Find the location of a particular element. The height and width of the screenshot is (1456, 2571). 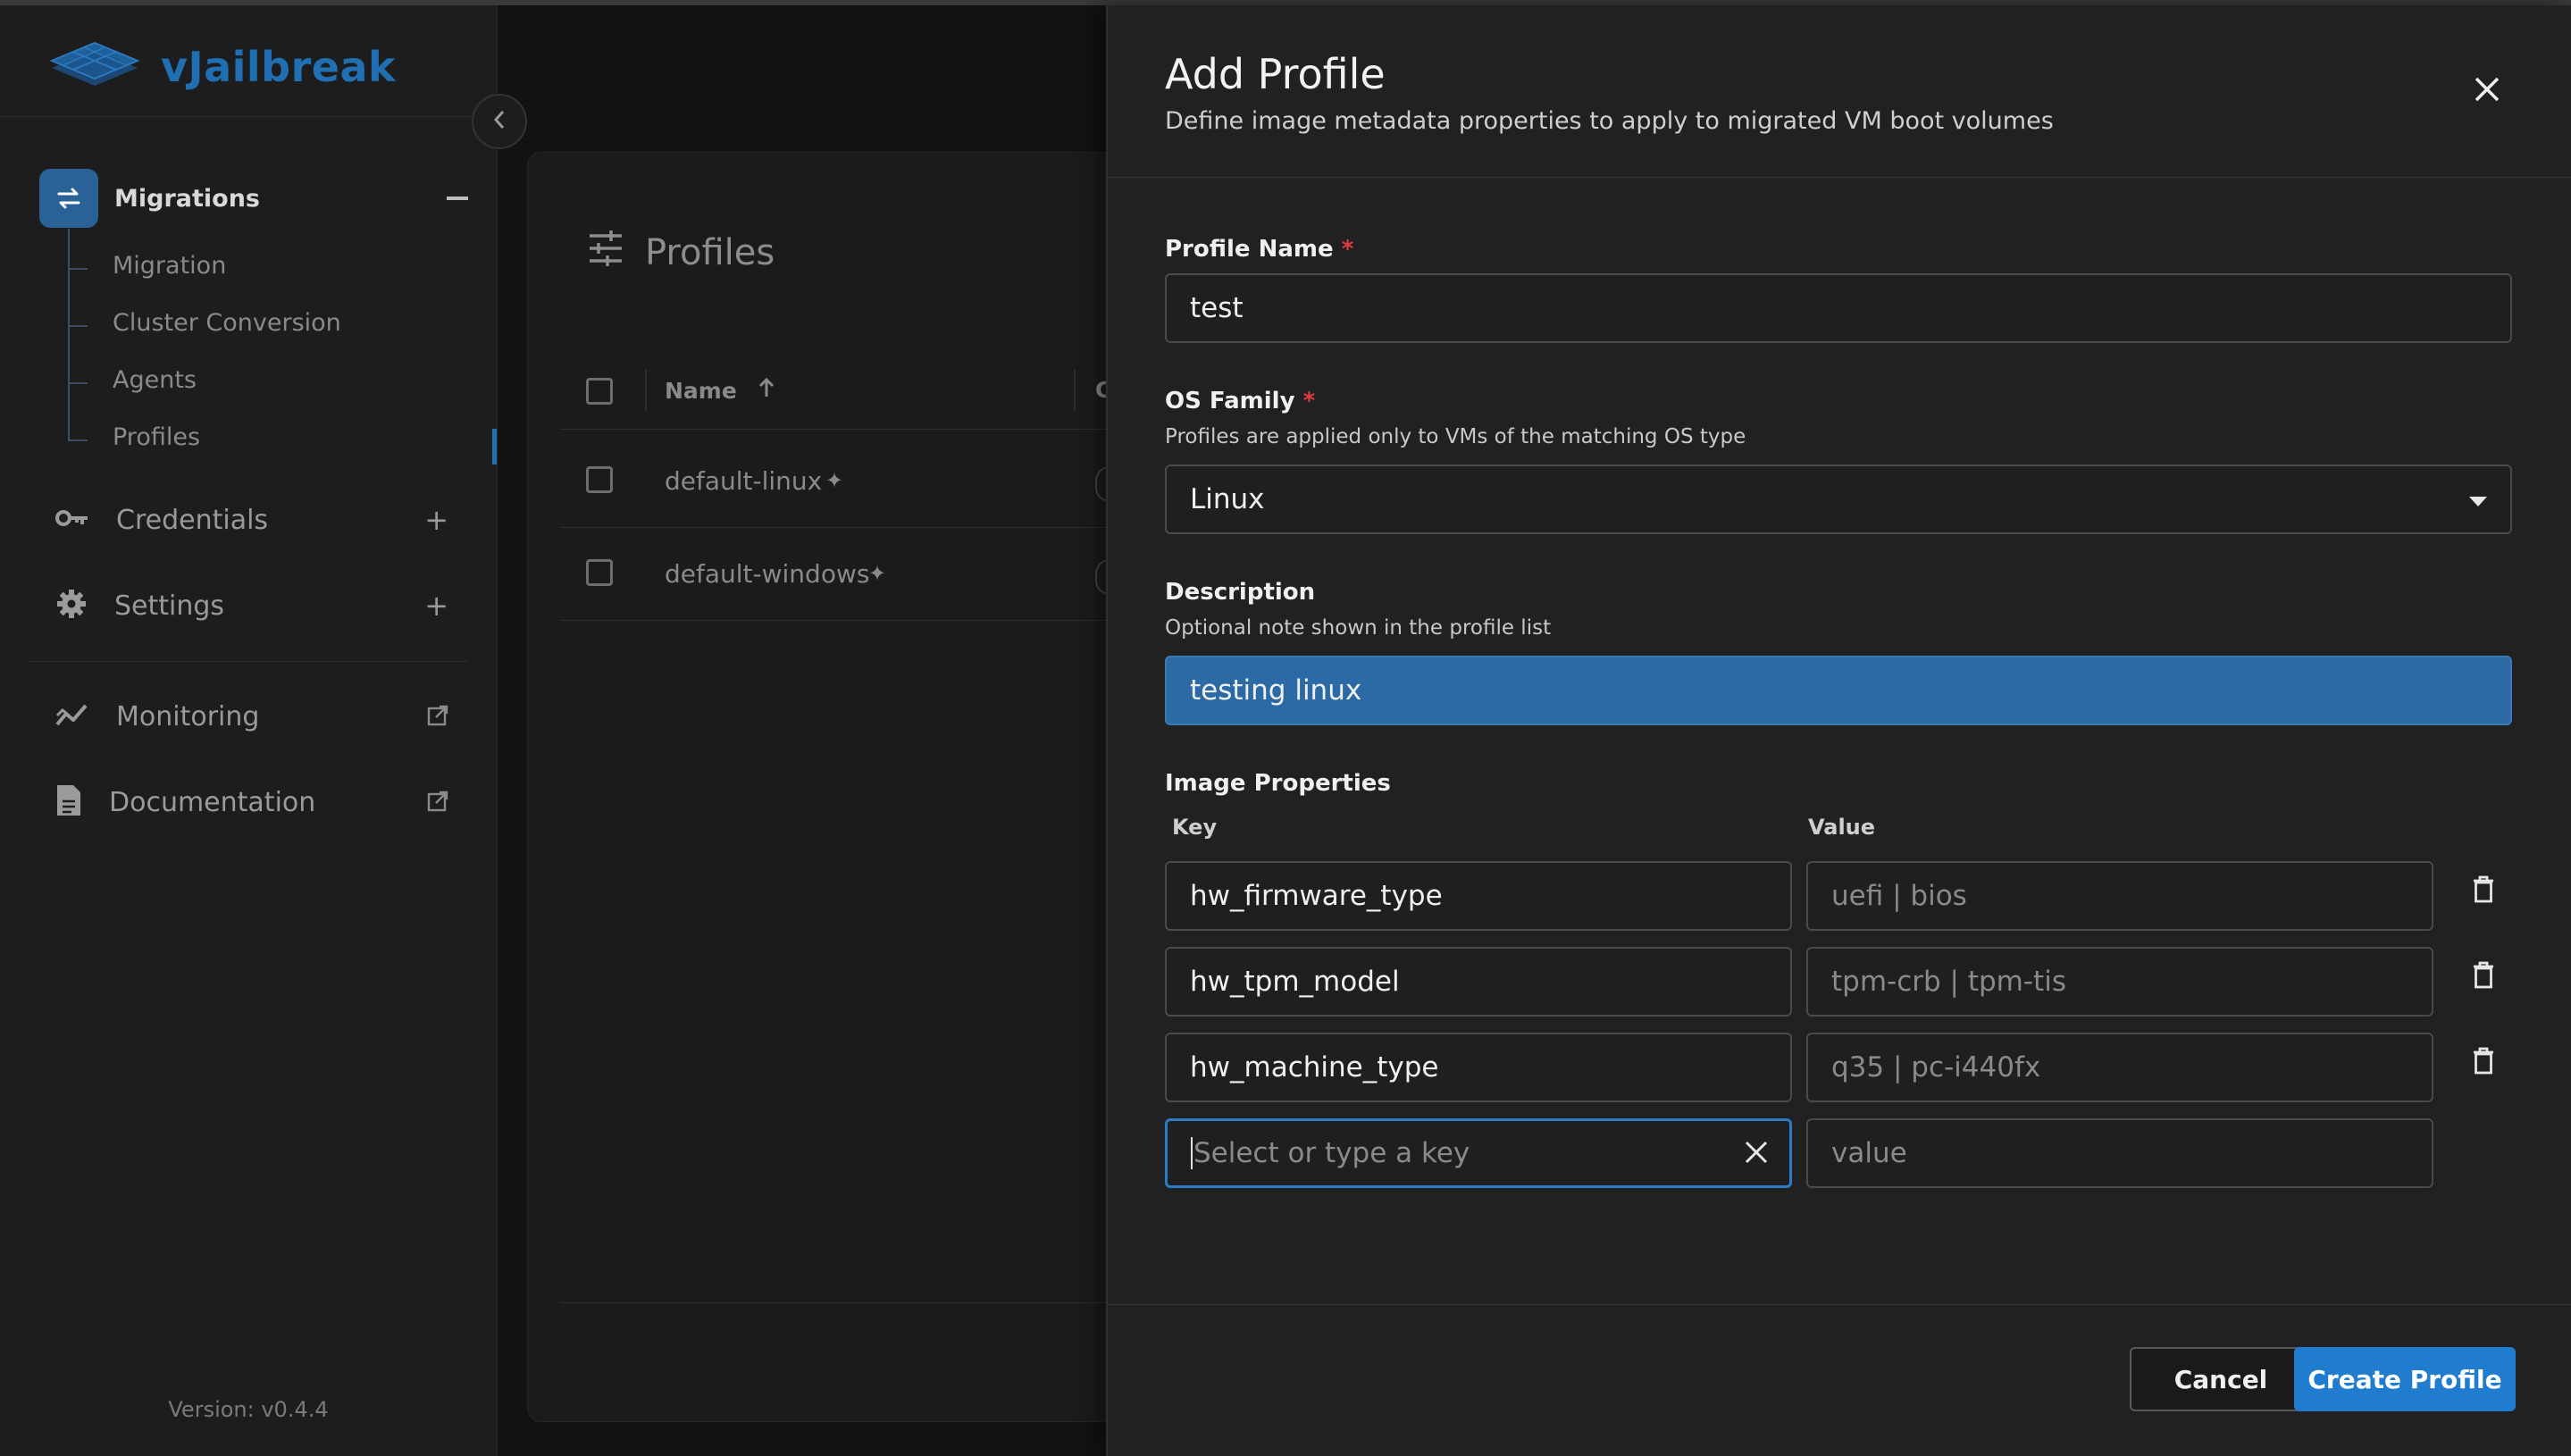

table-row: default-windows ✦ is located at coordinates (841, 574).